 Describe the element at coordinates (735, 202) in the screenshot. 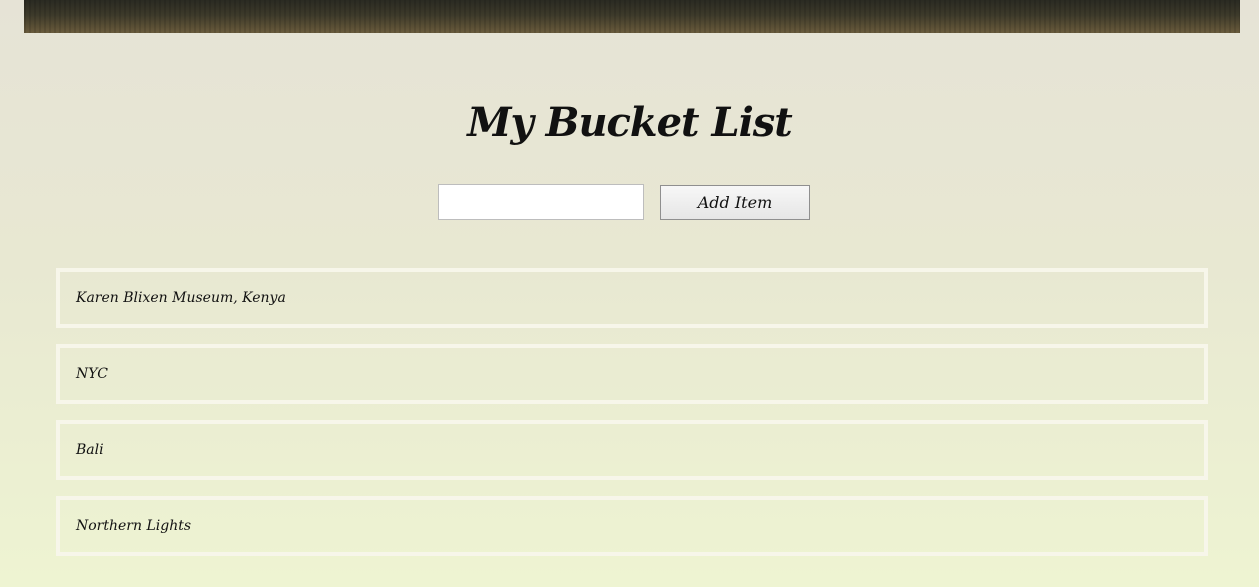

I see `add-item-button: Add Item` at that location.